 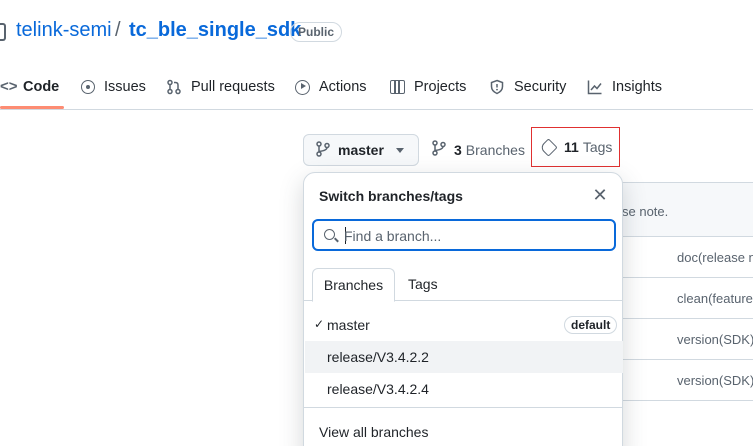 What do you see at coordinates (645, 211) in the screenshot?
I see `latest-commit-message: se note.` at bounding box center [645, 211].